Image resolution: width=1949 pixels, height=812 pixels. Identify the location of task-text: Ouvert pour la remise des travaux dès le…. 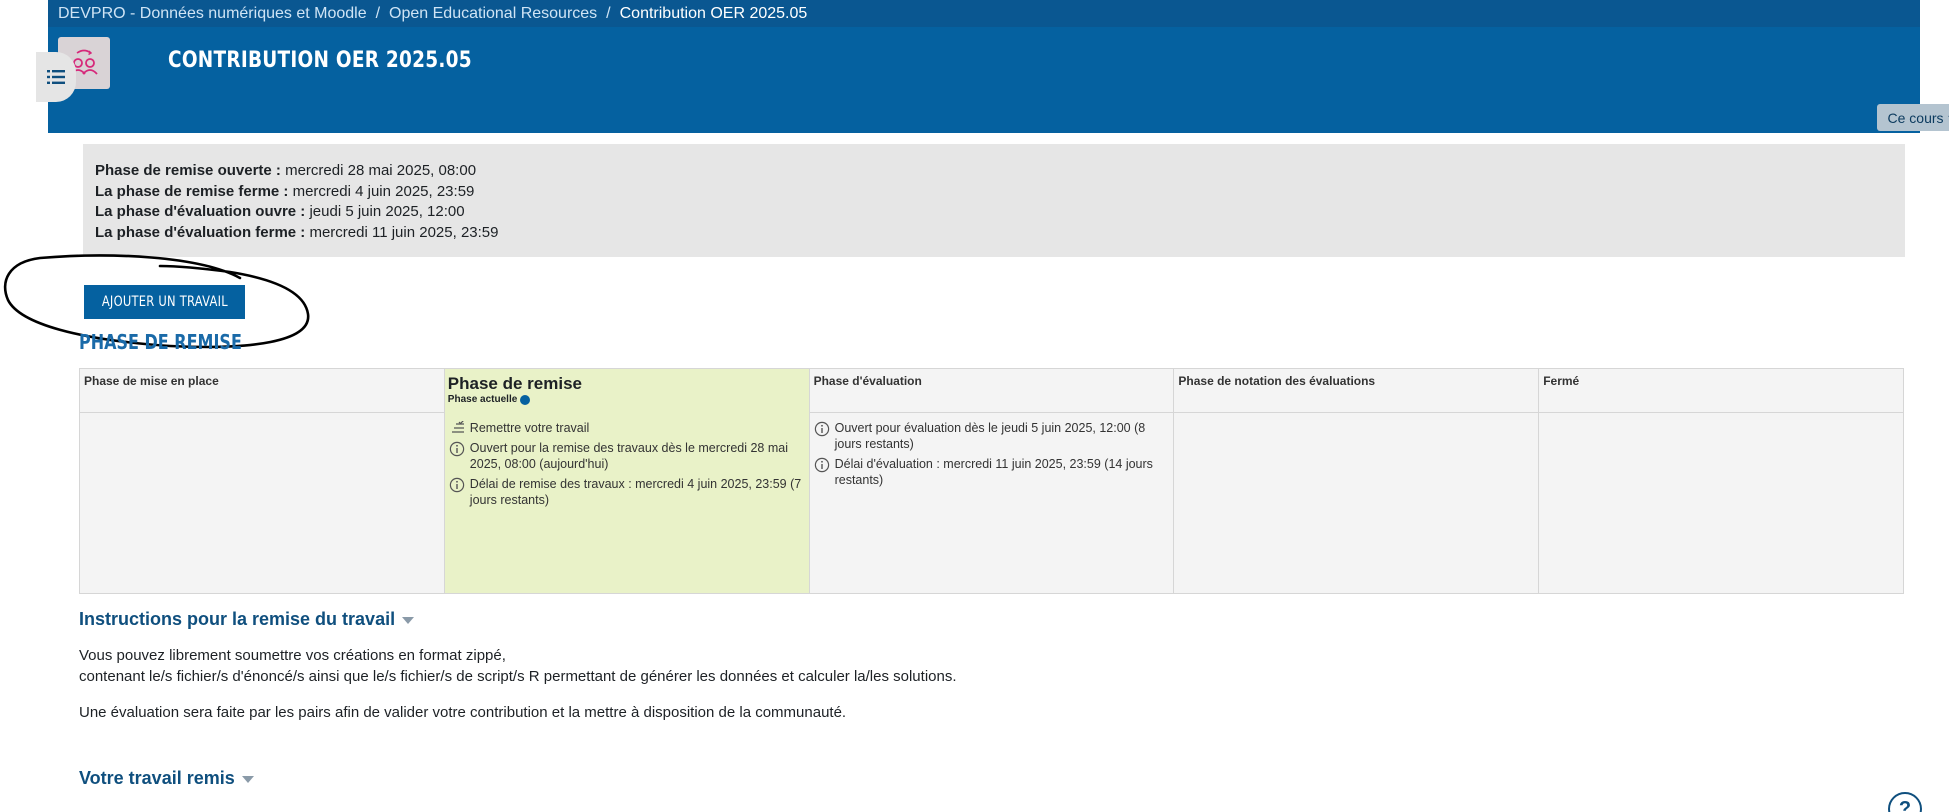
(628, 456).